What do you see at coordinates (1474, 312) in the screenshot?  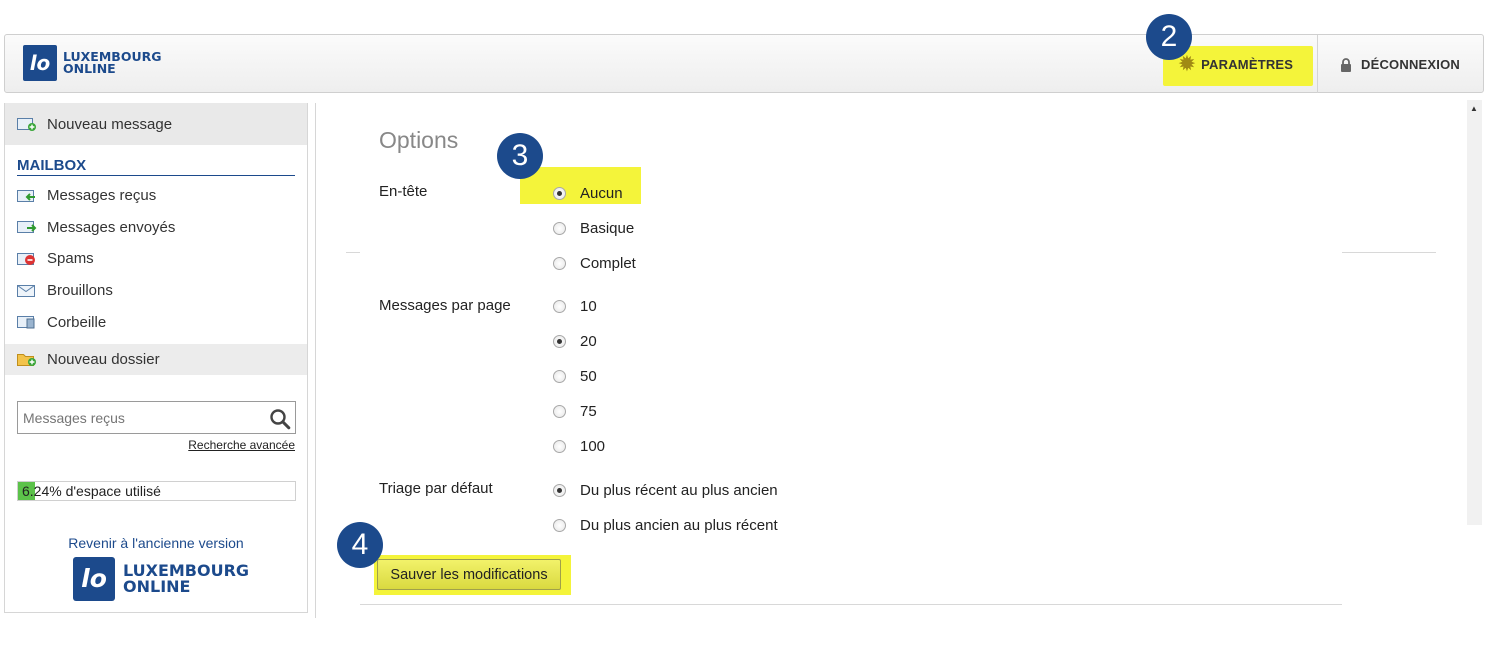 I see `vertical-scrollbar` at bounding box center [1474, 312].